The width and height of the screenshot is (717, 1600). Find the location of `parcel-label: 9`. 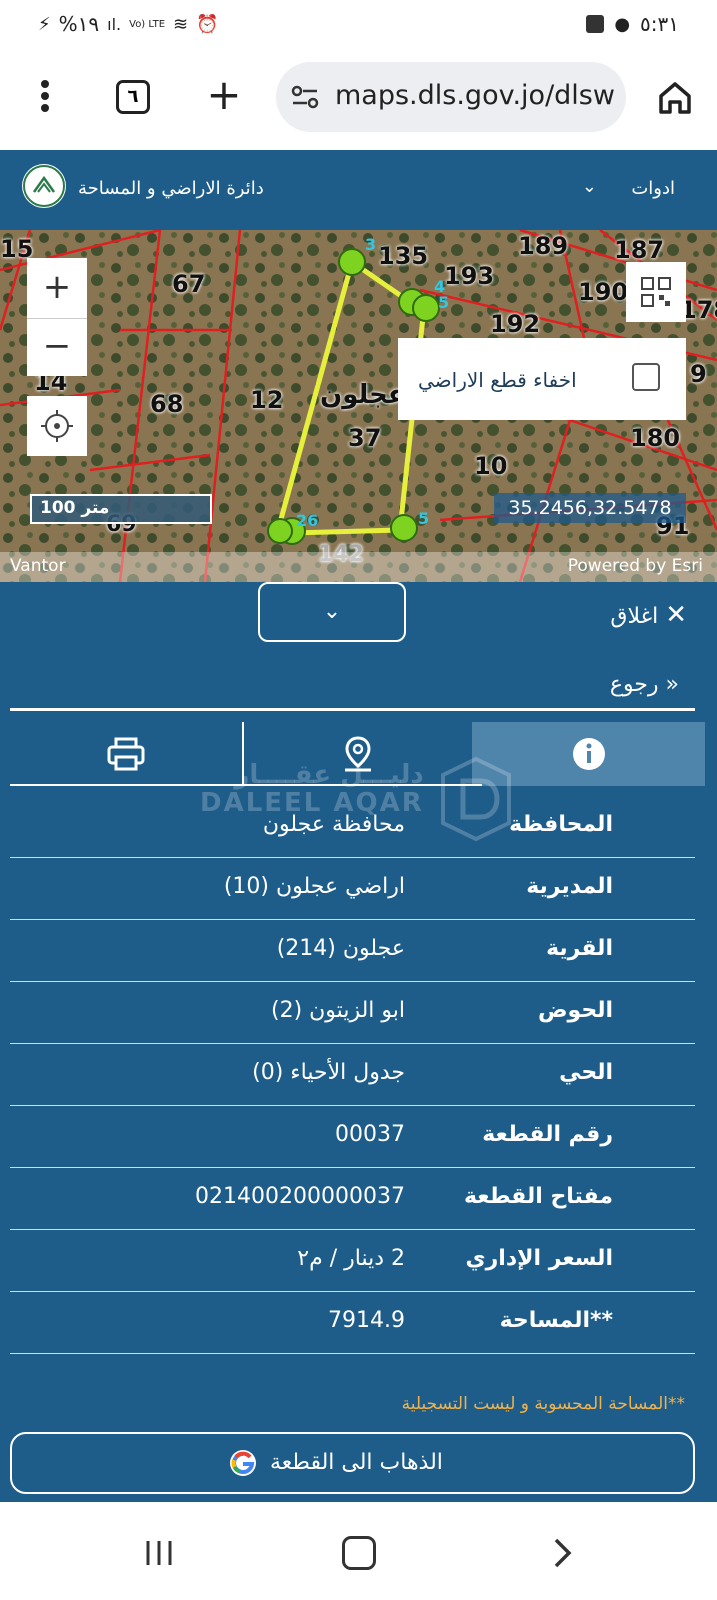

parcel-label: 9 is located at coordinates (698, 374).